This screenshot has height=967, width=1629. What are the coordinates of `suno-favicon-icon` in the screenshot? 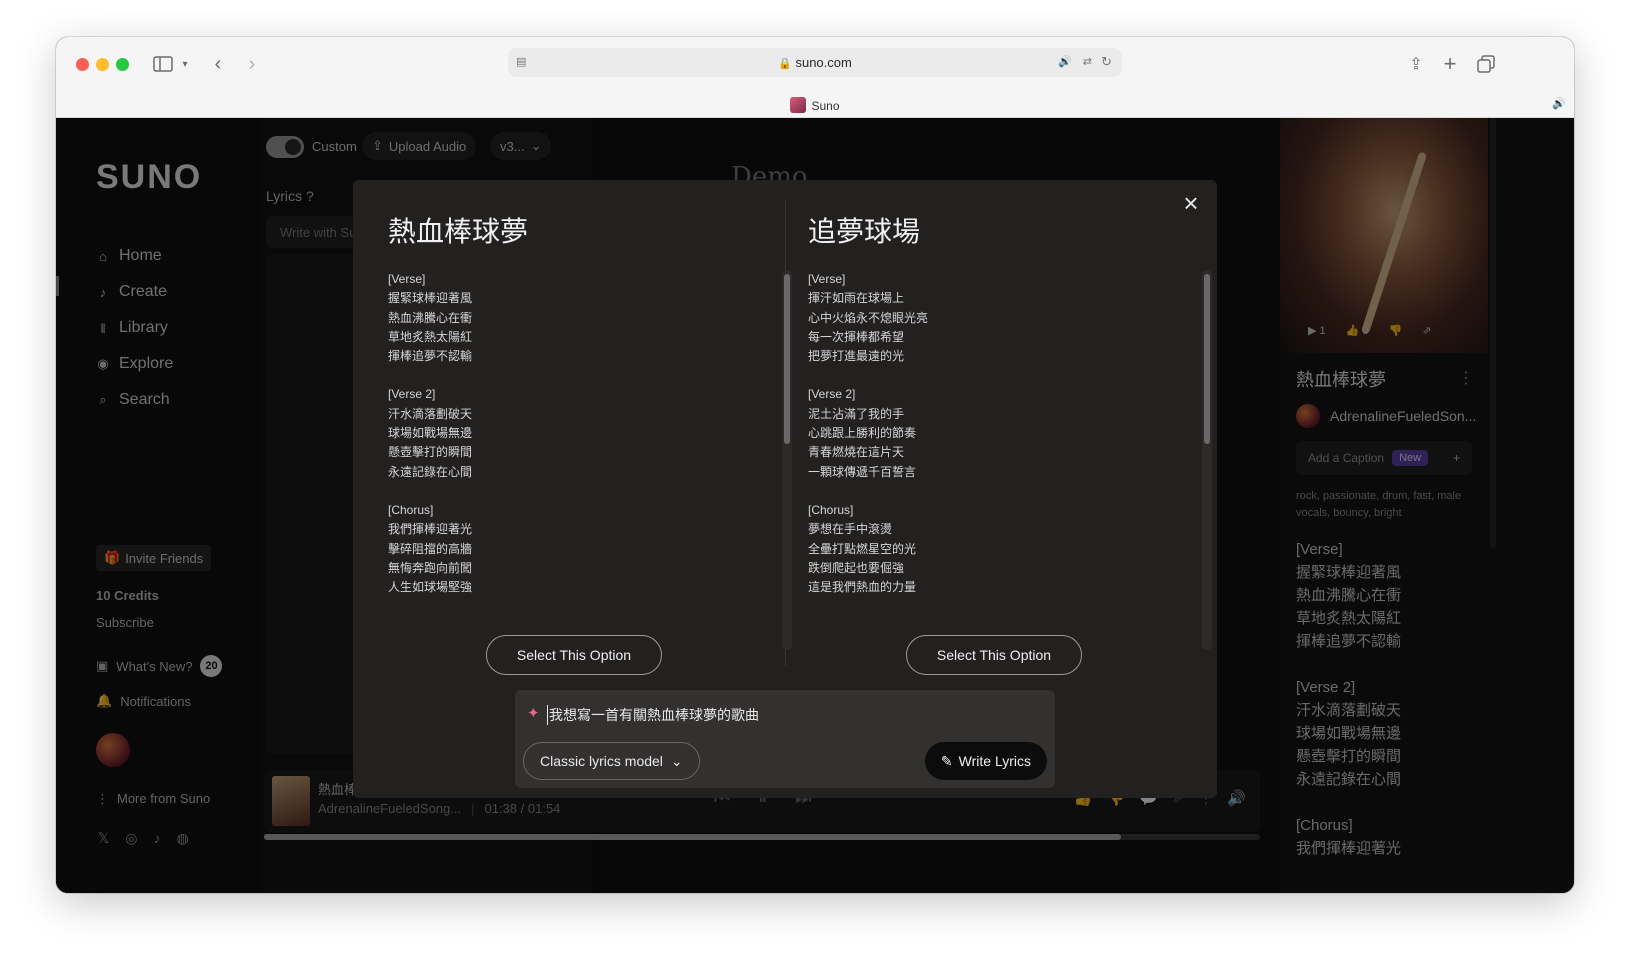 It's located at (798, 105).